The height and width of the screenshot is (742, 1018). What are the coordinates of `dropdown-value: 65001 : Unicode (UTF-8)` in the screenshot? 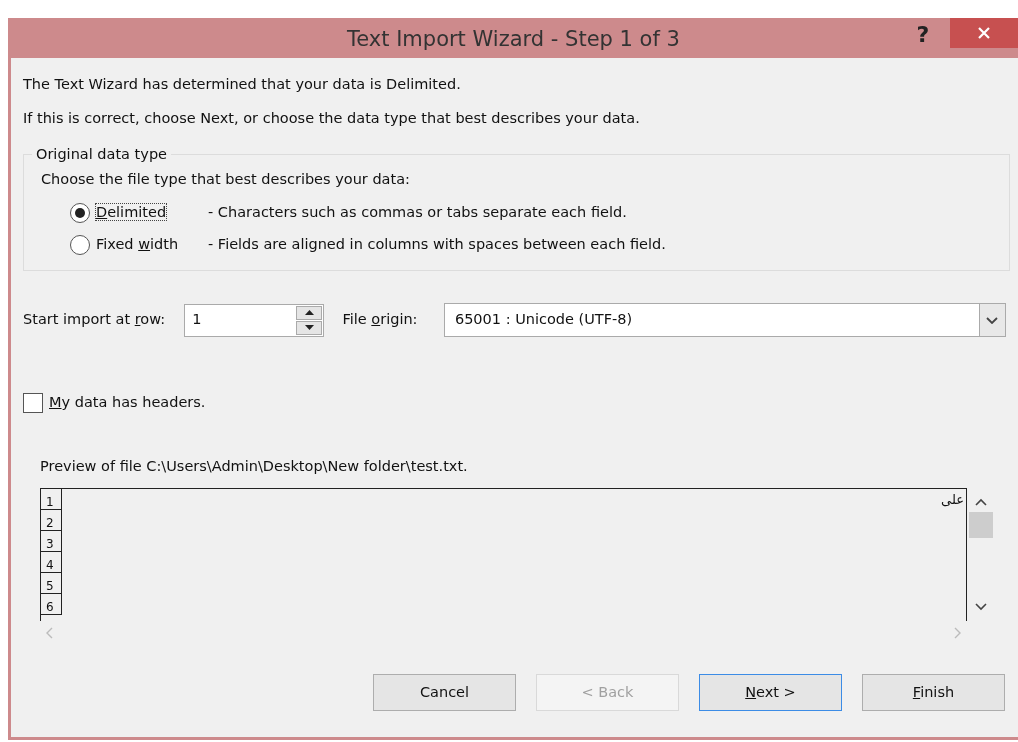 It's located at (543, 320).